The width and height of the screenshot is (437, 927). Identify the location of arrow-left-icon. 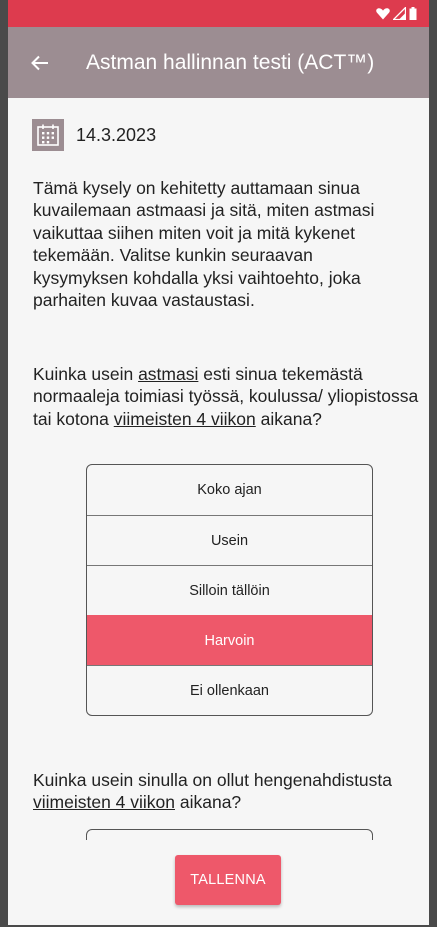
(39, 62).